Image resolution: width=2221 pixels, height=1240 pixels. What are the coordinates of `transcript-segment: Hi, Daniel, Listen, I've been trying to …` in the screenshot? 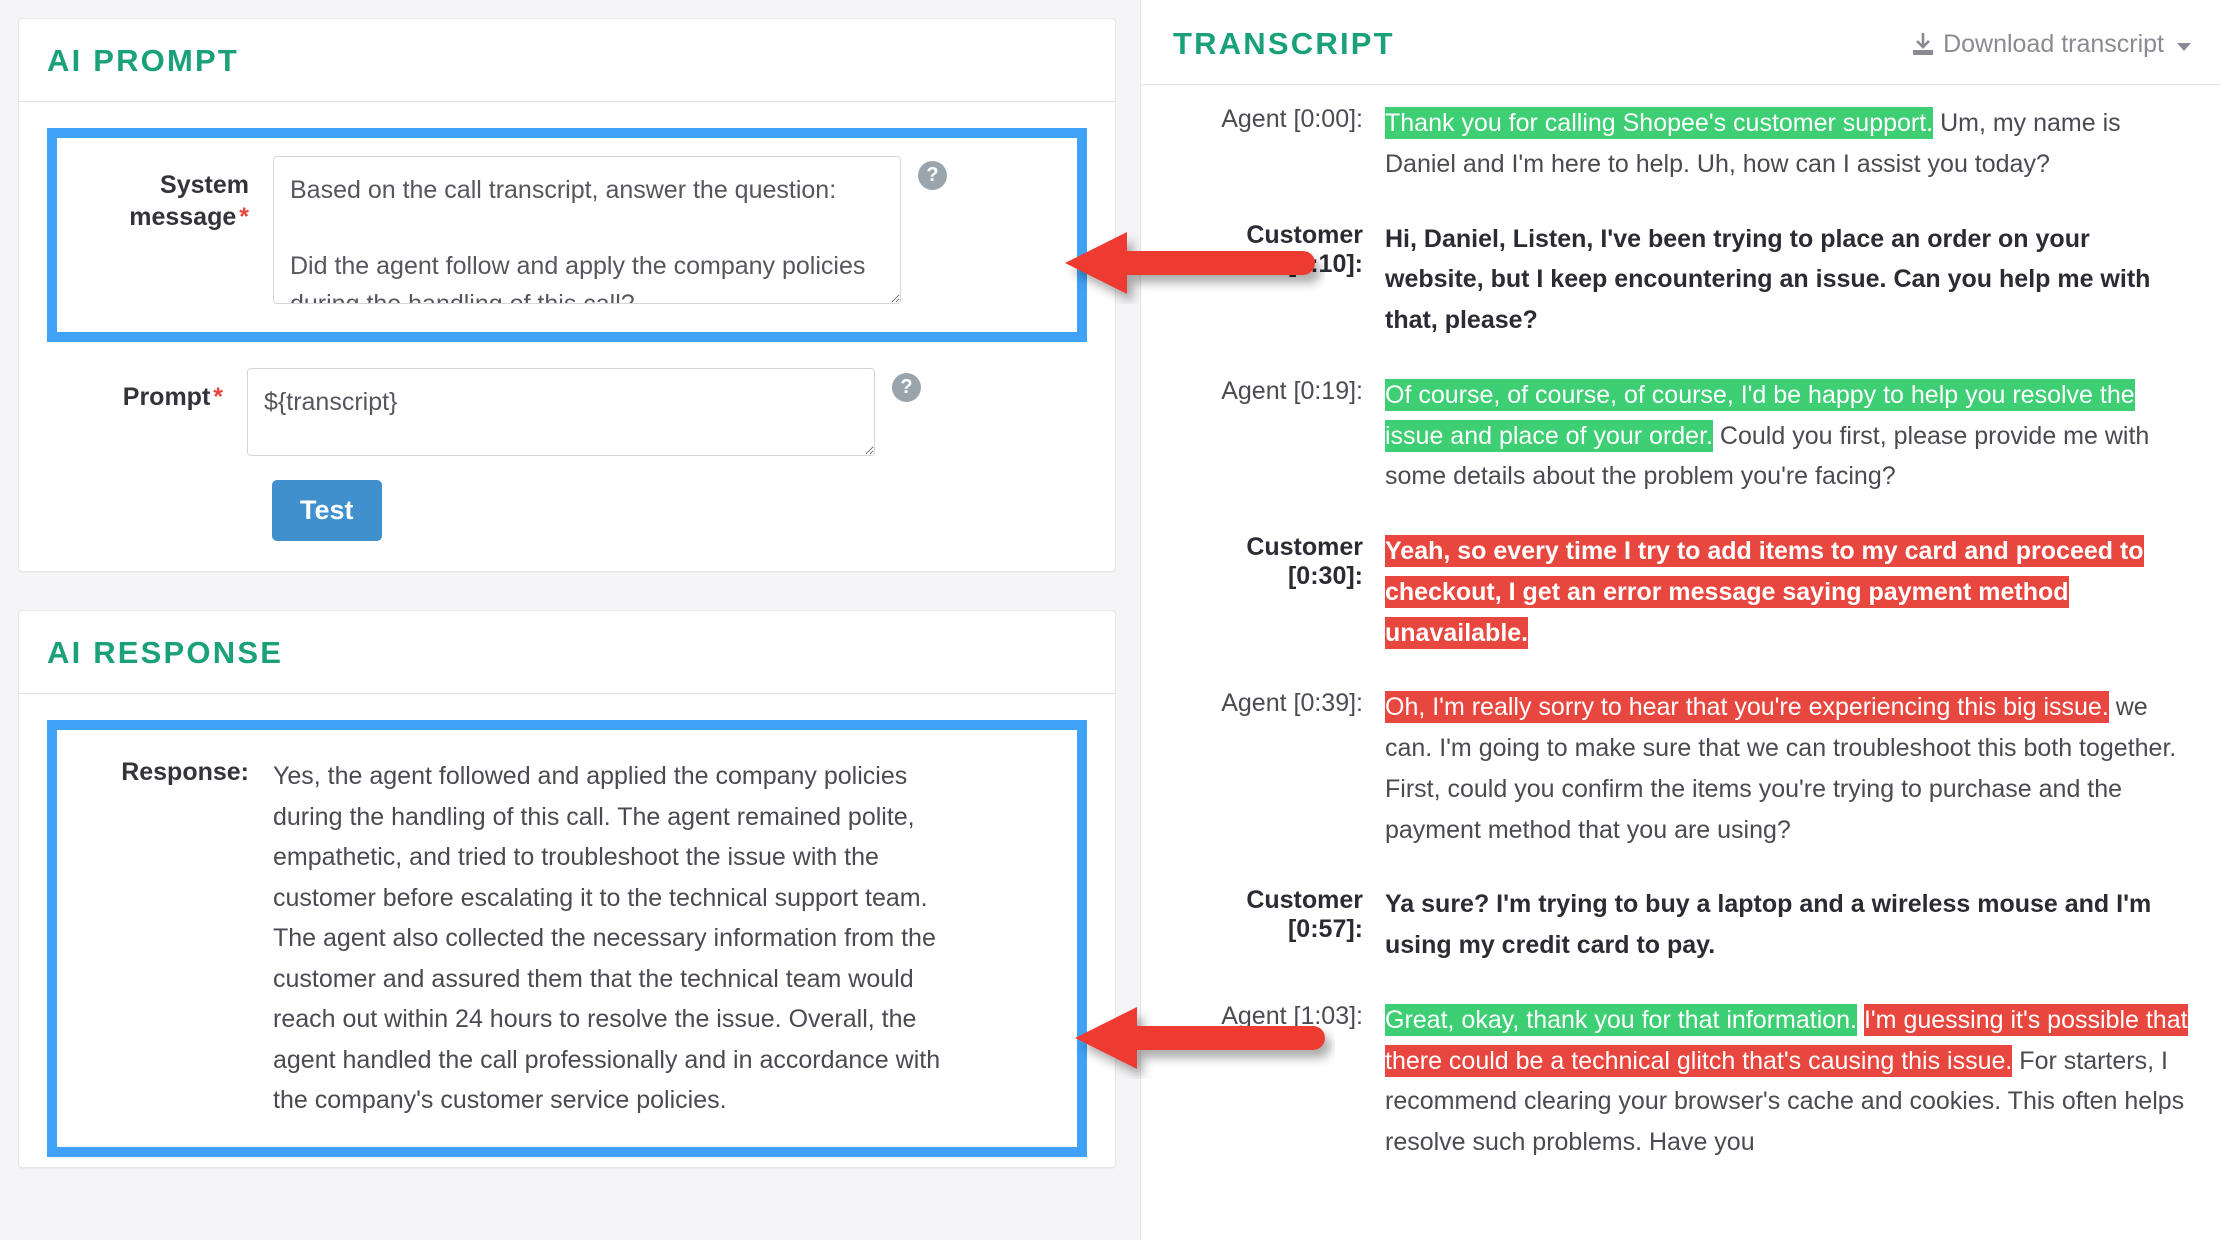 It's located at (1768, 279).